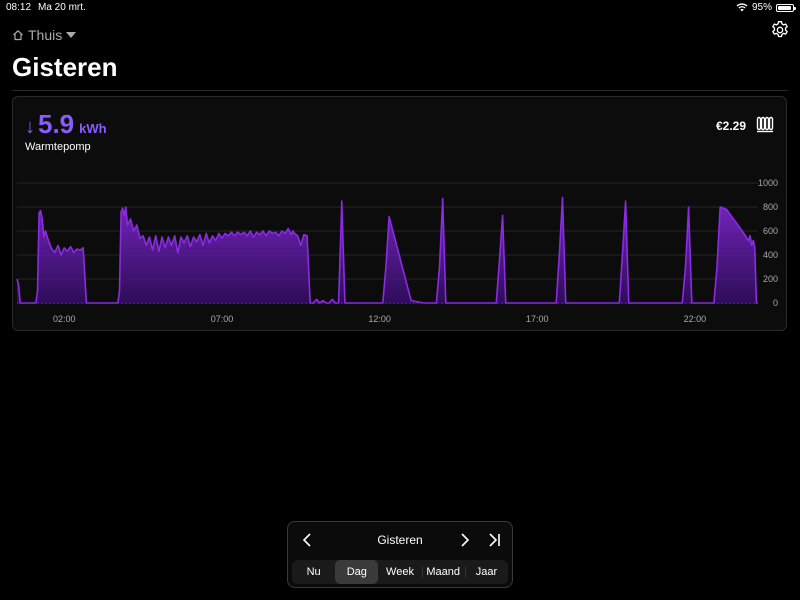 The width and height of the screenshot is (800, 600). Describe the element at coordinates (64, 319) in the screenshot. I see `x-tick-label: 02:00` at that location.